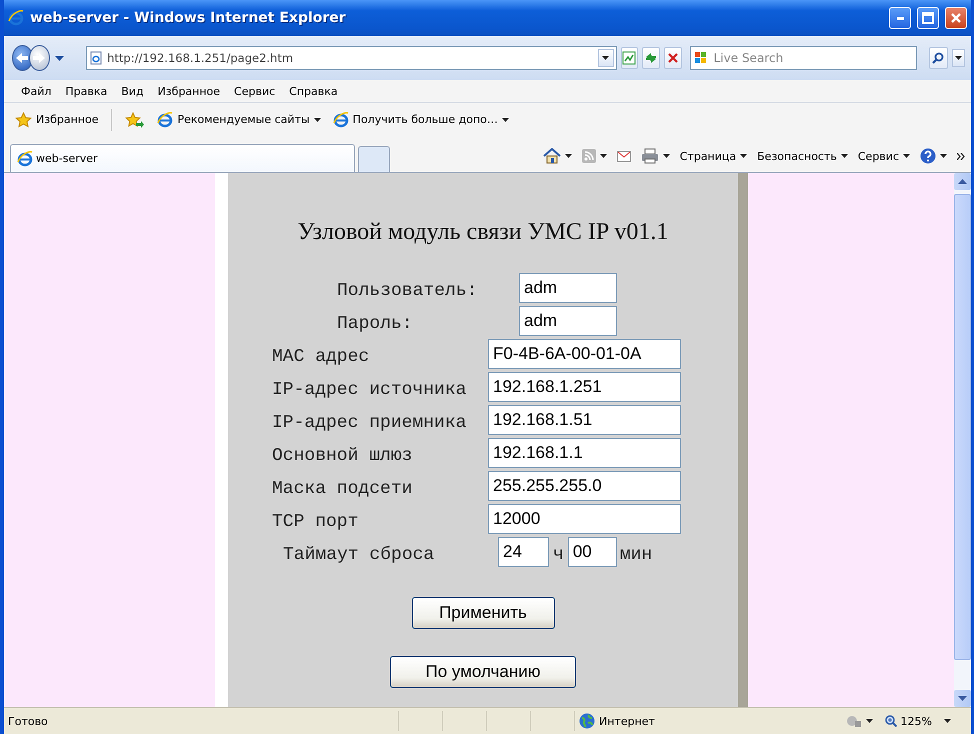 This screenshot has width=974, height=734. What do you see at coordinates (370, 422) in the screenshot?
I see `field-label: IP-адрес приемника` at bounding box center [370, 422].